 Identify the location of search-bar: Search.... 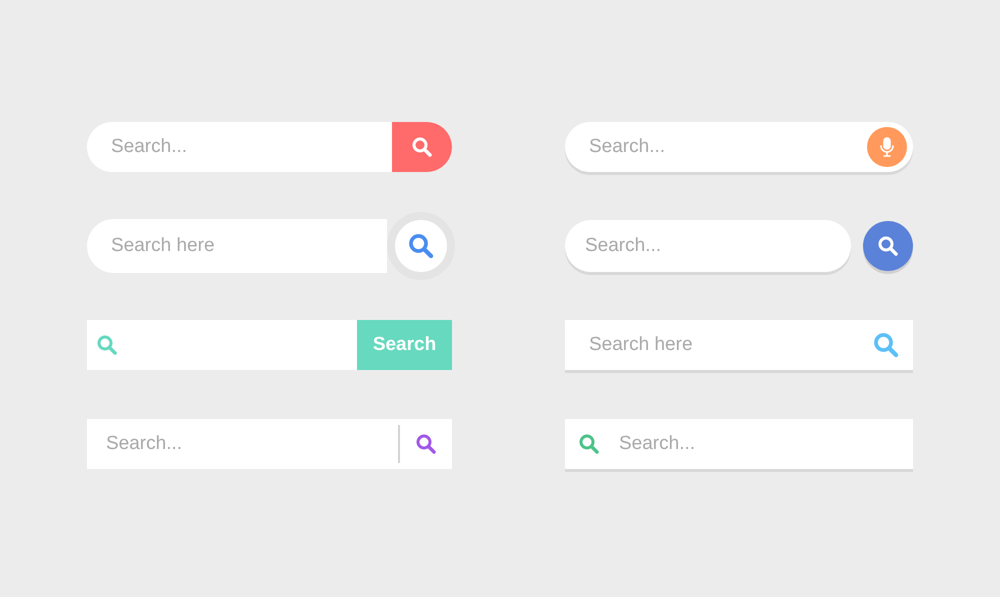
(269, 147).